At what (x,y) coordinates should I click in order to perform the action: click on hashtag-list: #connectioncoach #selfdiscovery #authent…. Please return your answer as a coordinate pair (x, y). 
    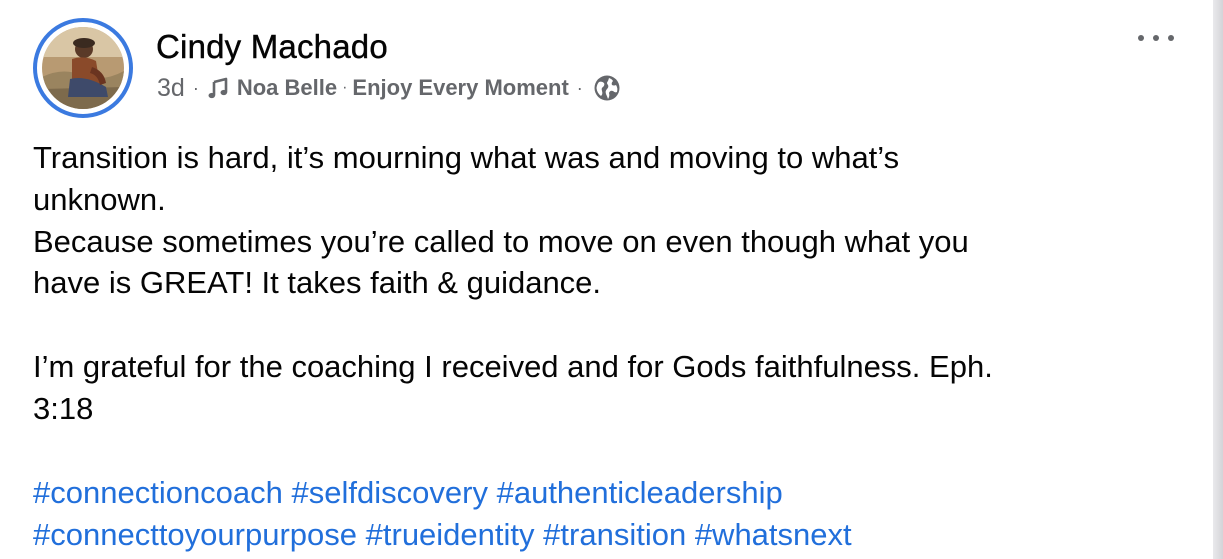
    Looking at the image, I should click on (608, 514).